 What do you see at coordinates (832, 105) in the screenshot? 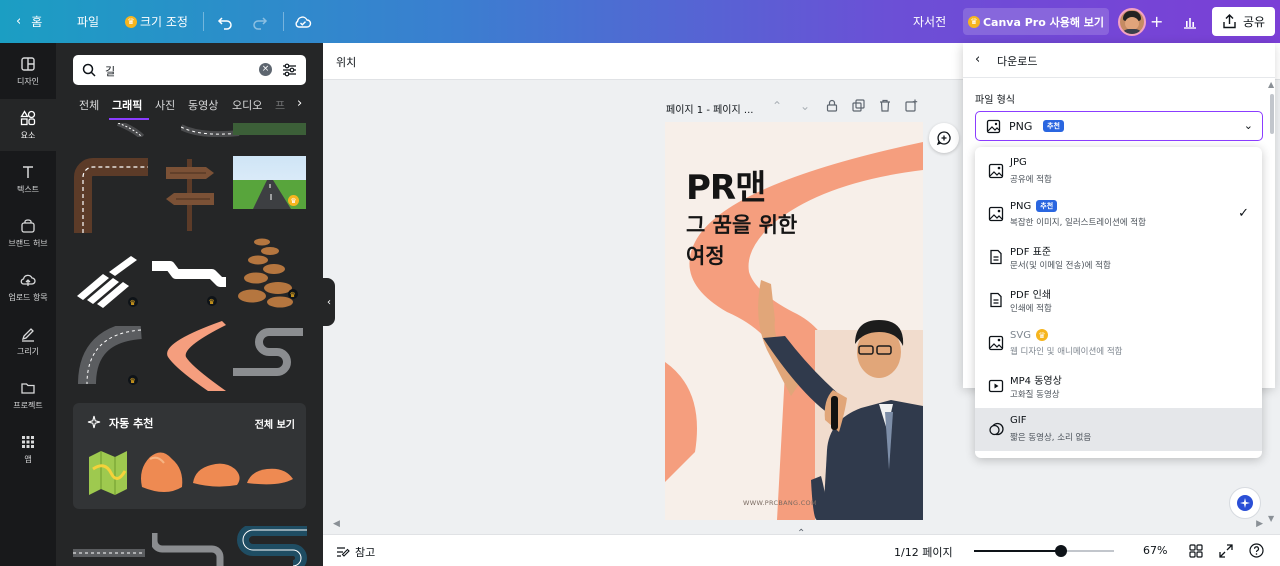
I see `lock-icon` at bounding box center [832, 105].